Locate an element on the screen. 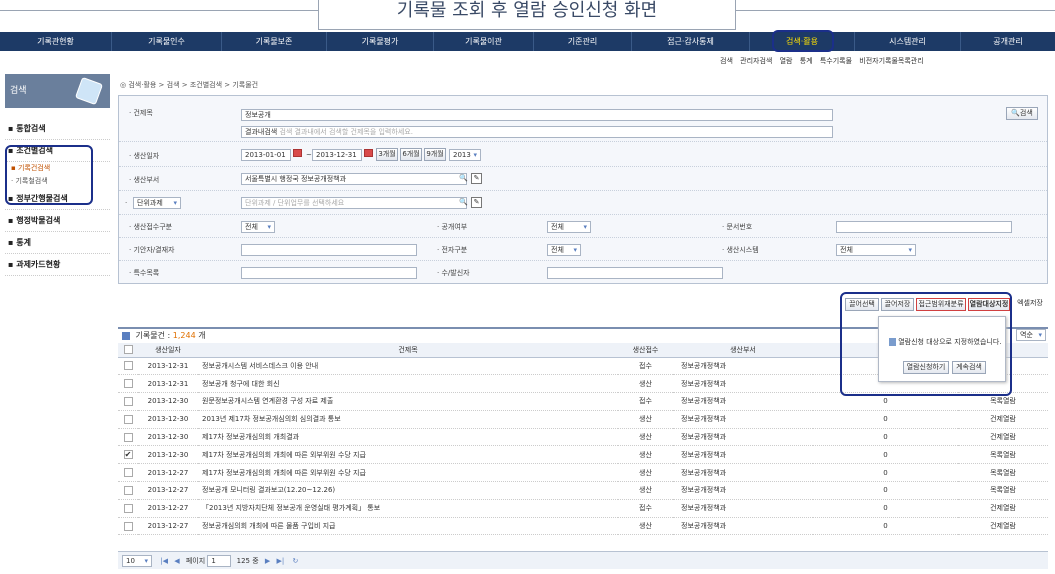 This screenshot has height=574, width=1055. etype-select: 전체 is located at coordinates (564, 250).